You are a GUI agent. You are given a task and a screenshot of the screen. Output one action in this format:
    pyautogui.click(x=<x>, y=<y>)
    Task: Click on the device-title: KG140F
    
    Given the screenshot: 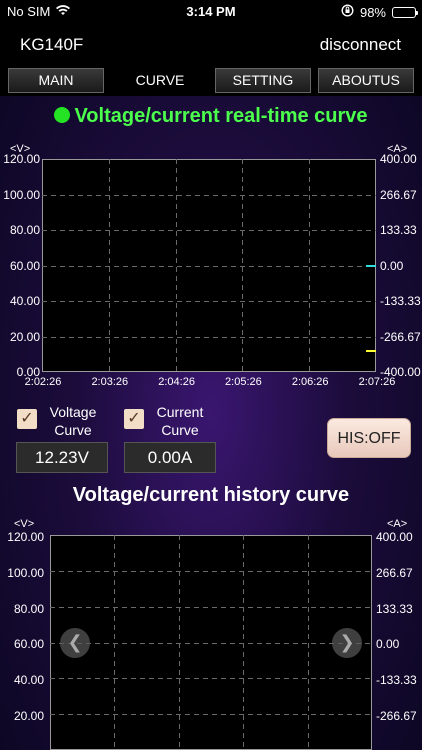 What is the action you would take?
    pyautogui.click(x=52, y=44)
    